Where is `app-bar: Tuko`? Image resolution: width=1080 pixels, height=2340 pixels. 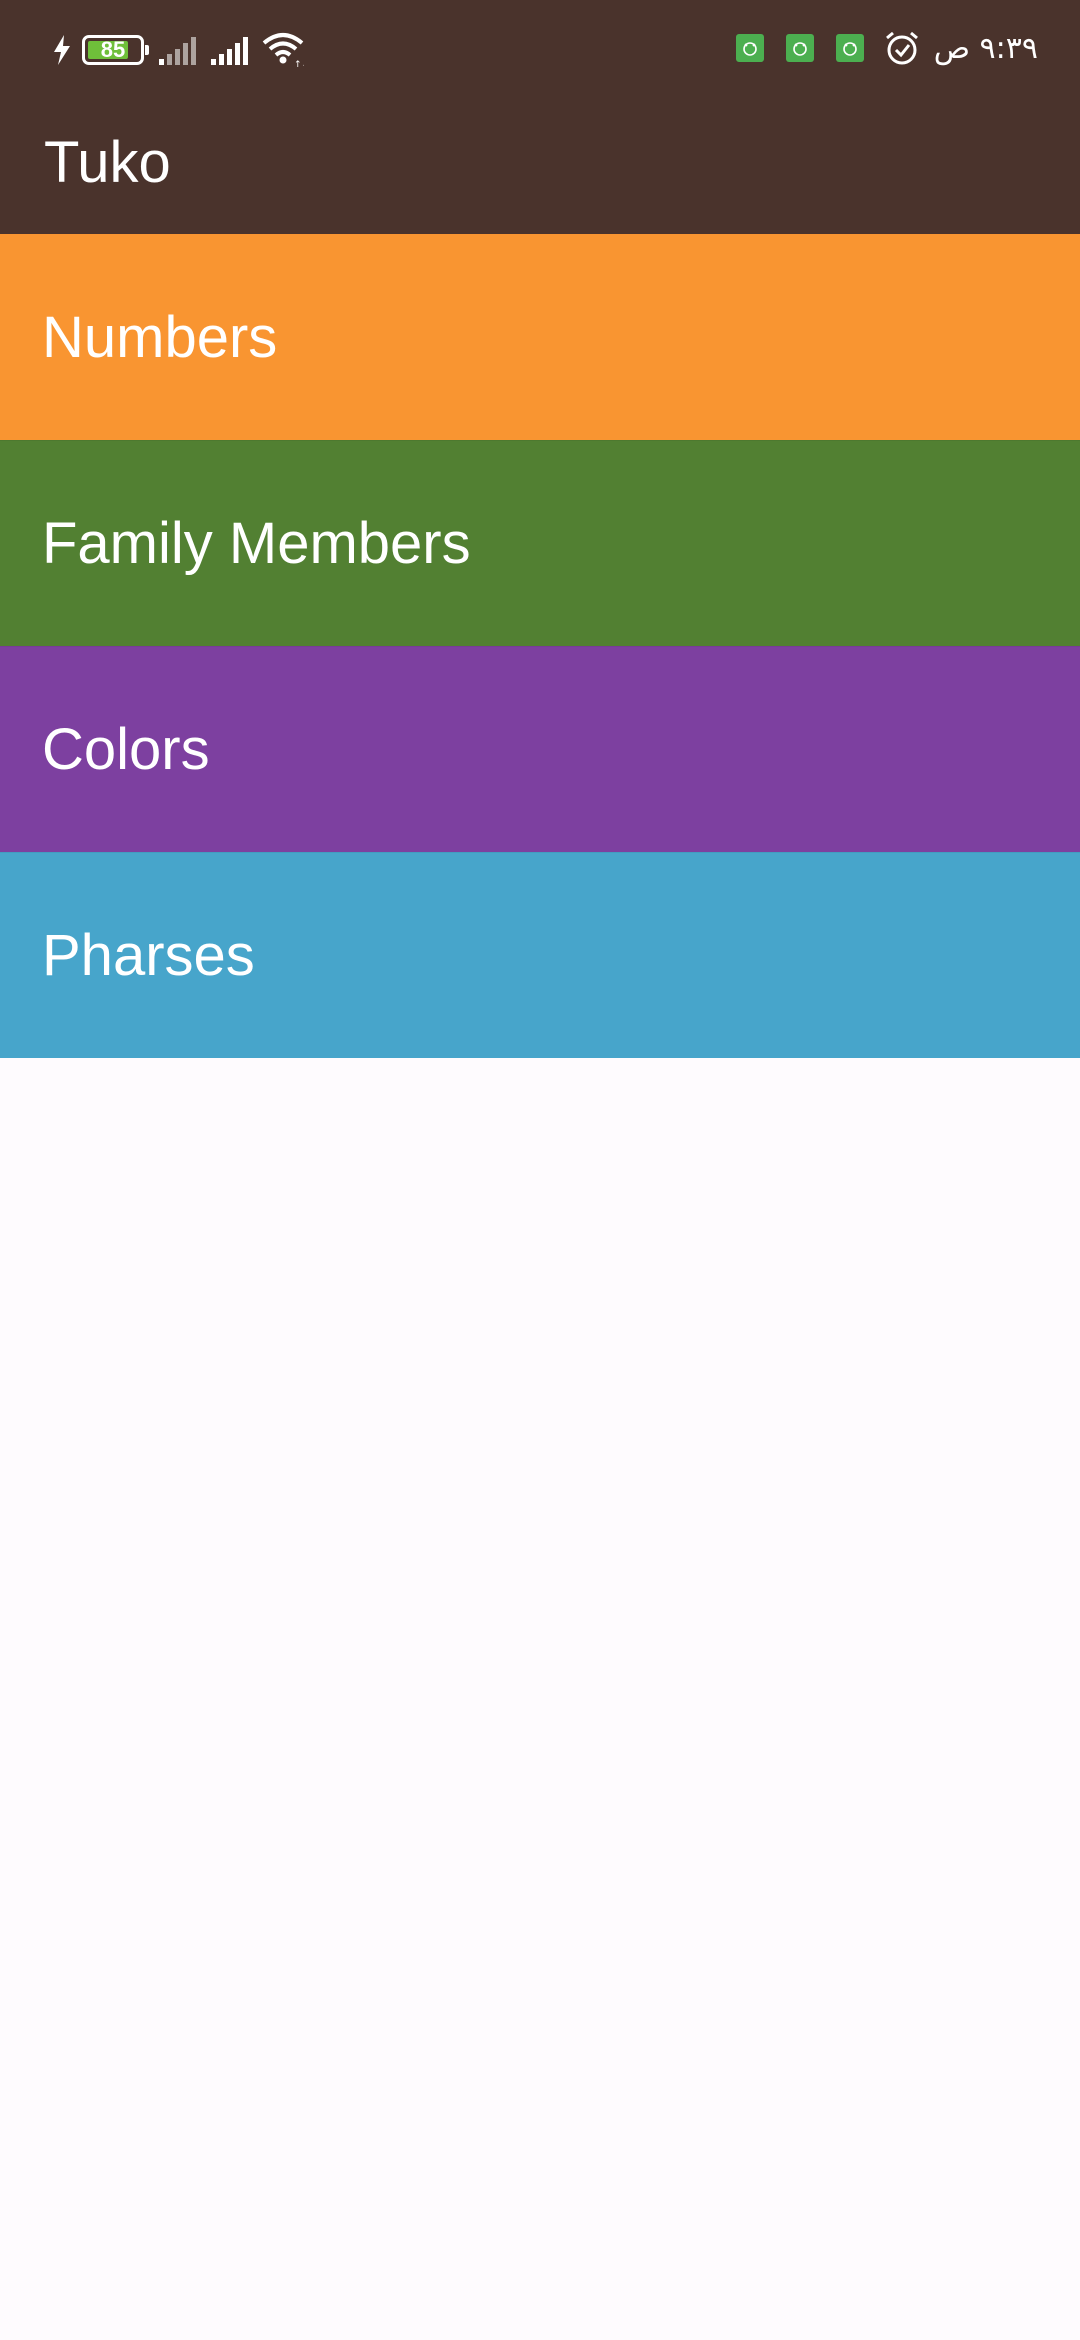
app-bar: Tuko is located at coordinates (540, 166).